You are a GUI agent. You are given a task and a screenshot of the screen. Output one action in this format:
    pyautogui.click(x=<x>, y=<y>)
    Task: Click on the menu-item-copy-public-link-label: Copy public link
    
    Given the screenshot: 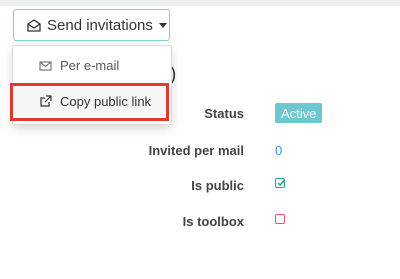 What is the action you would take?
    pyautogui.click(x=106, y=101)
    